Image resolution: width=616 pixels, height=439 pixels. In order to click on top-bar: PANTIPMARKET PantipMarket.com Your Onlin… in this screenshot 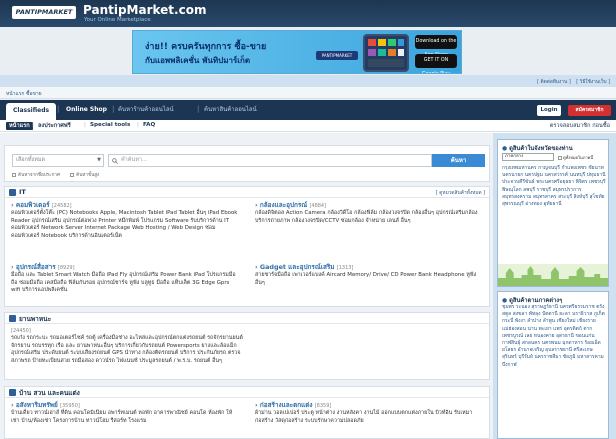, I will do `click(308, 13)`.